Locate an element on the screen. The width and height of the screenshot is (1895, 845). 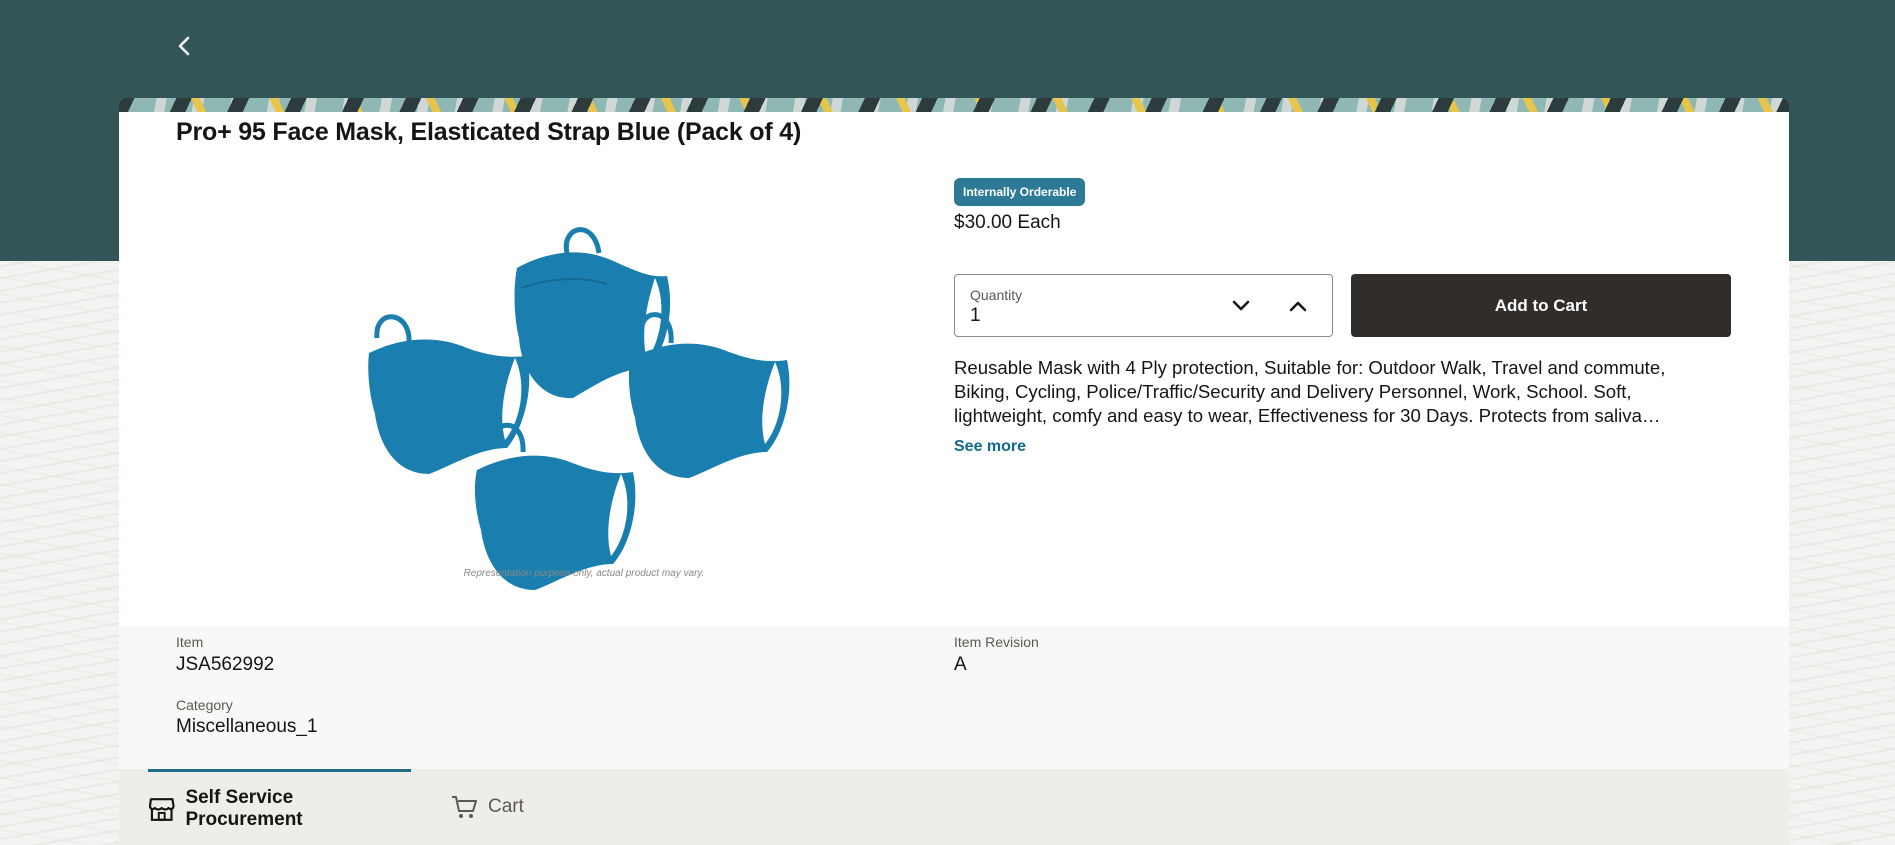
quantity-increase-button is located at coordinates (1298, 306).